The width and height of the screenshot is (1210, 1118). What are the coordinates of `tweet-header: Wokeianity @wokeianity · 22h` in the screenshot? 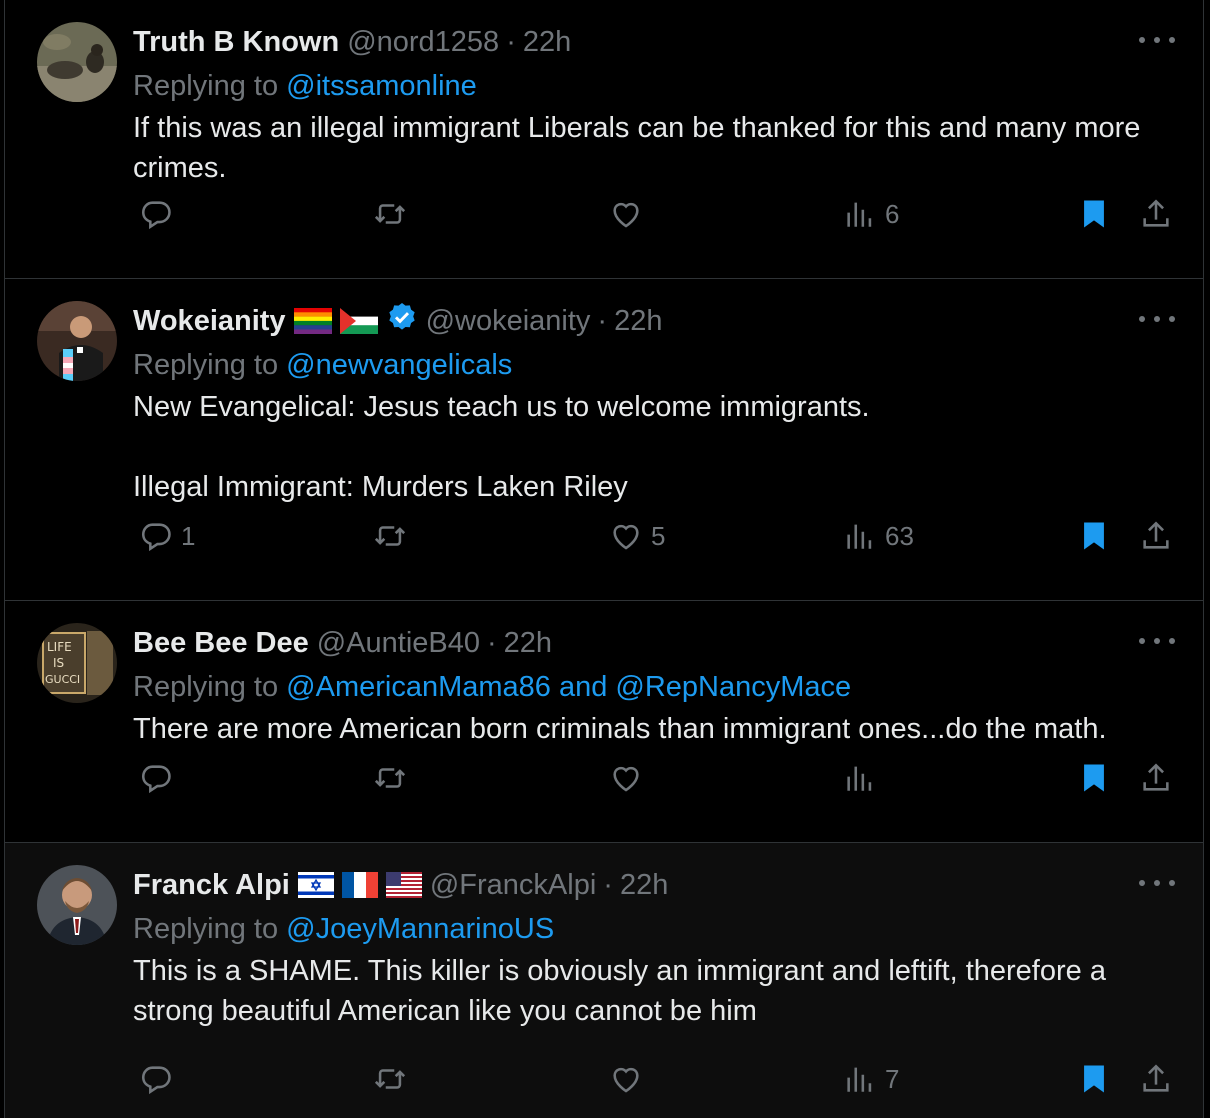 It's located at (652, 321).